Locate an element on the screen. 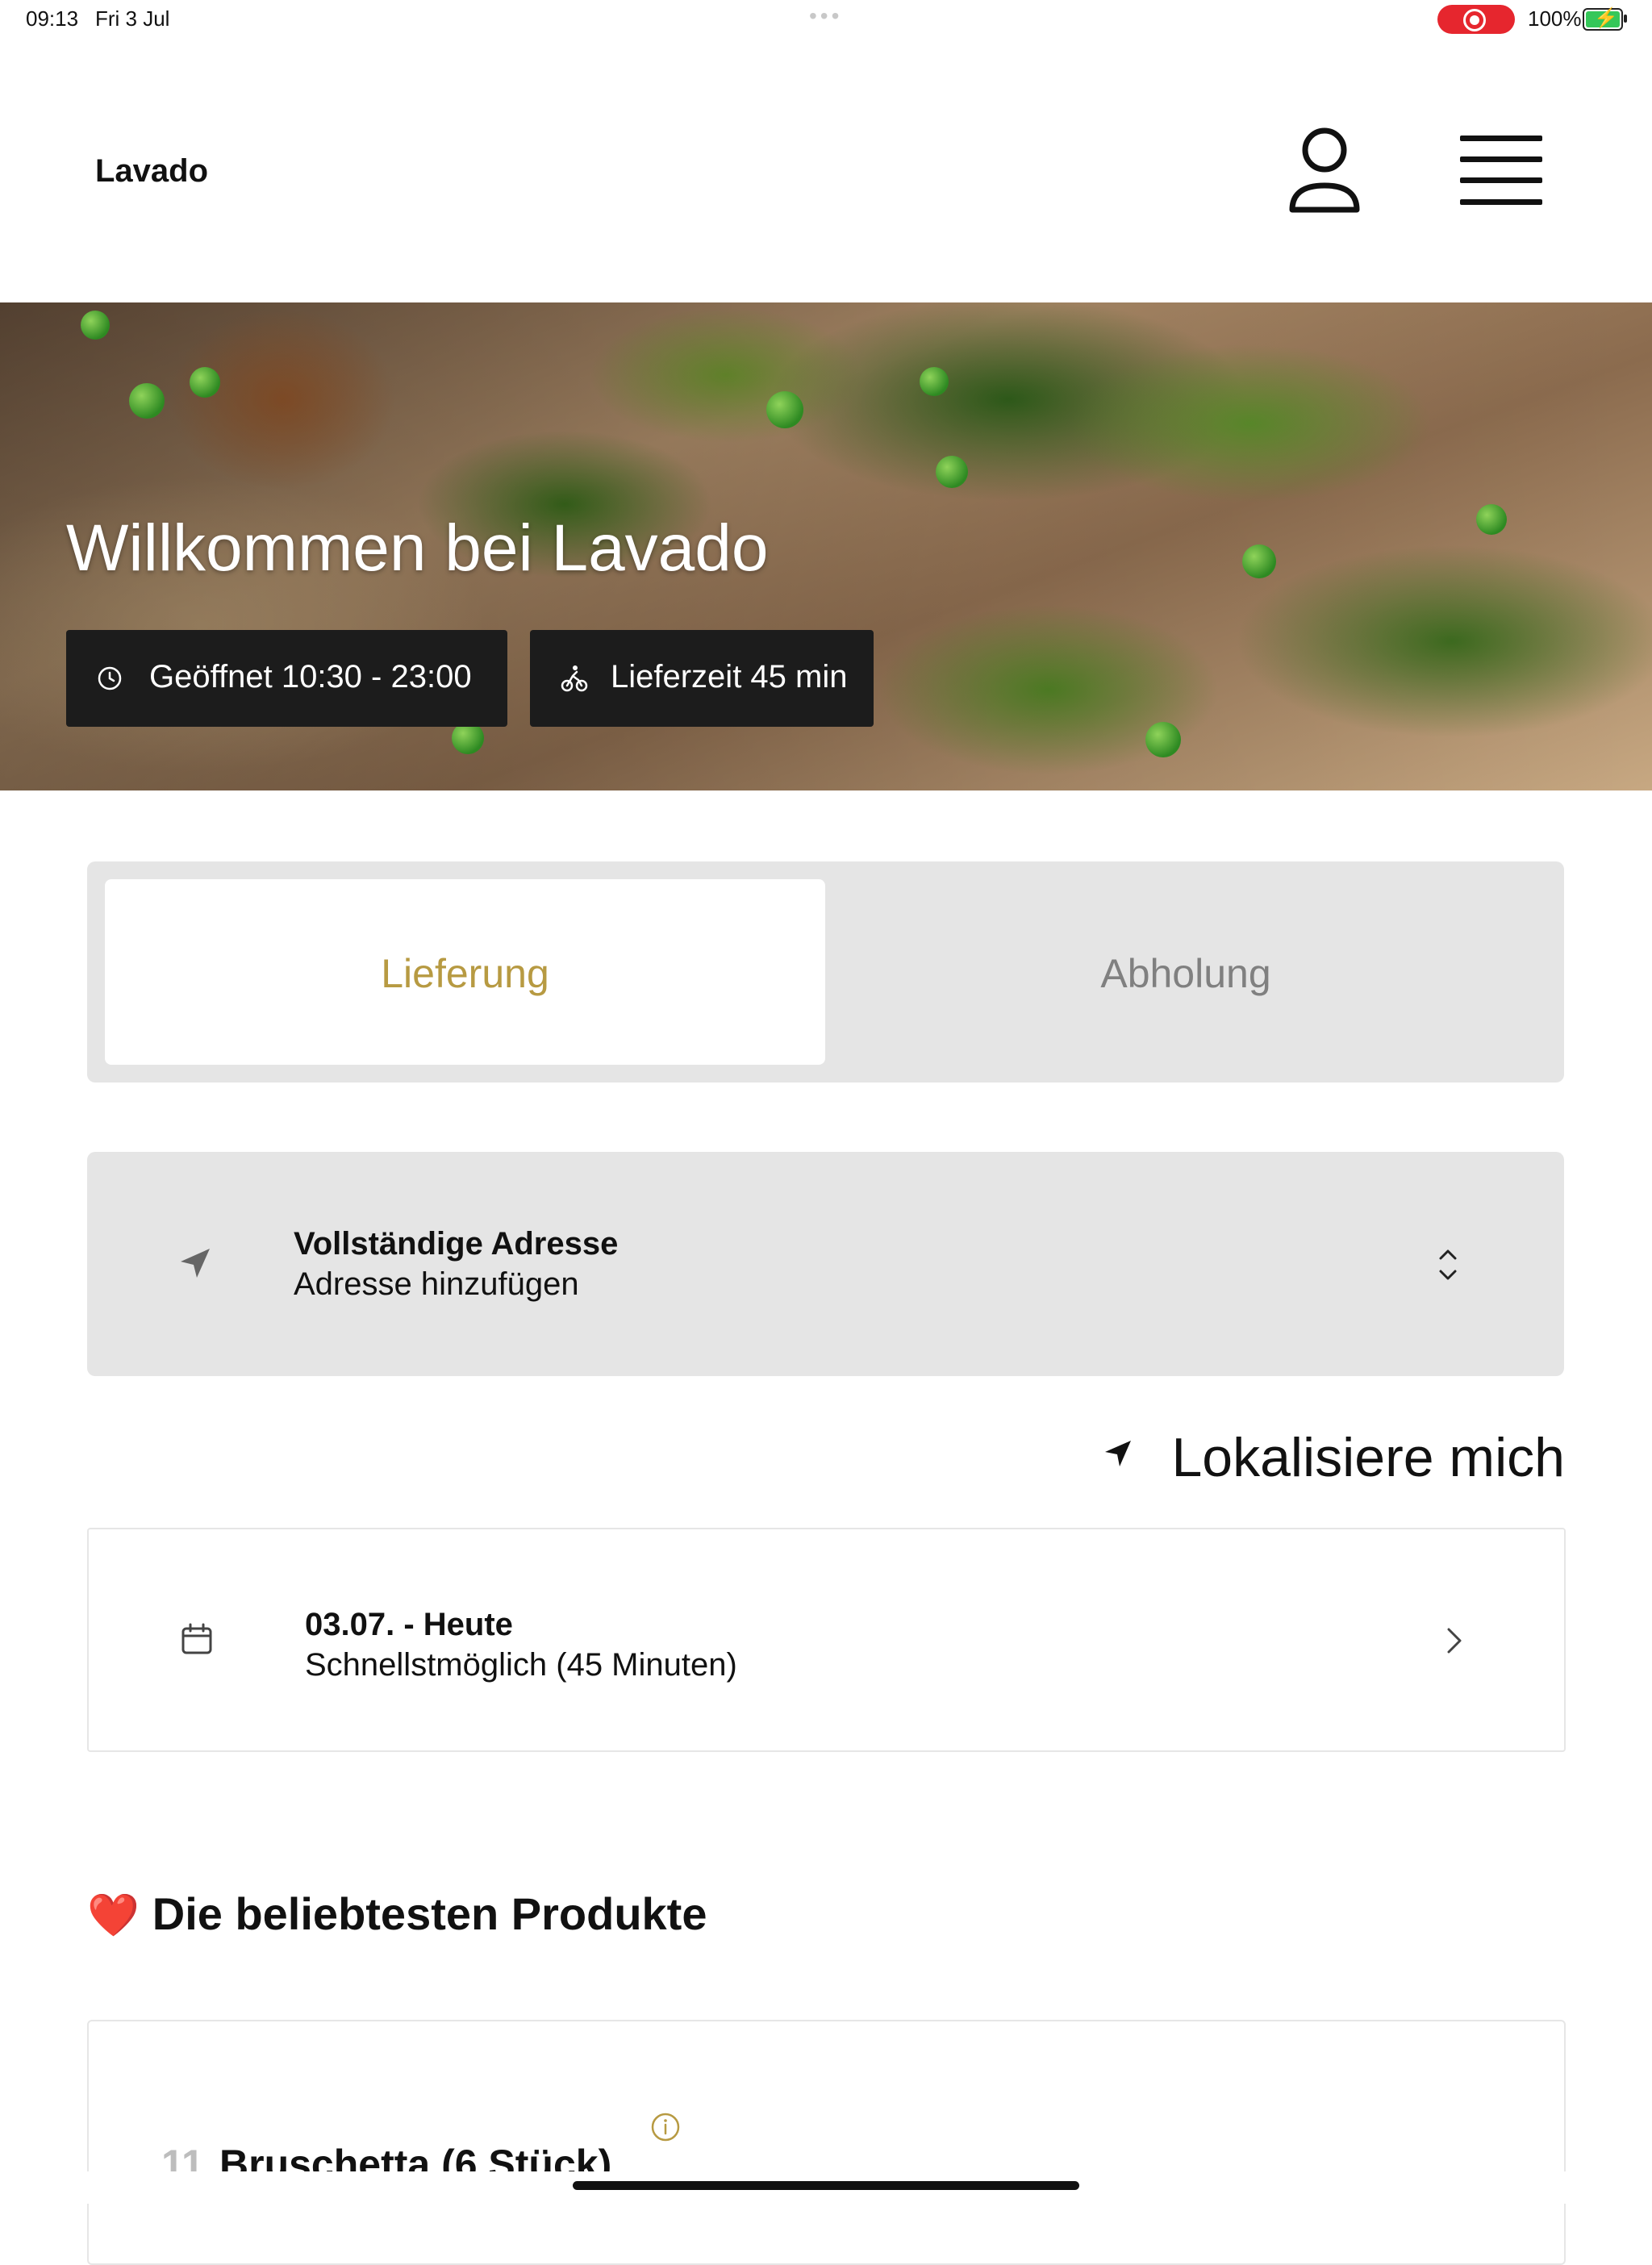 The width and height of the screenshot is (1652, 2265). multitasking-dots-icon: ••• is located at coordinates (825, 16).